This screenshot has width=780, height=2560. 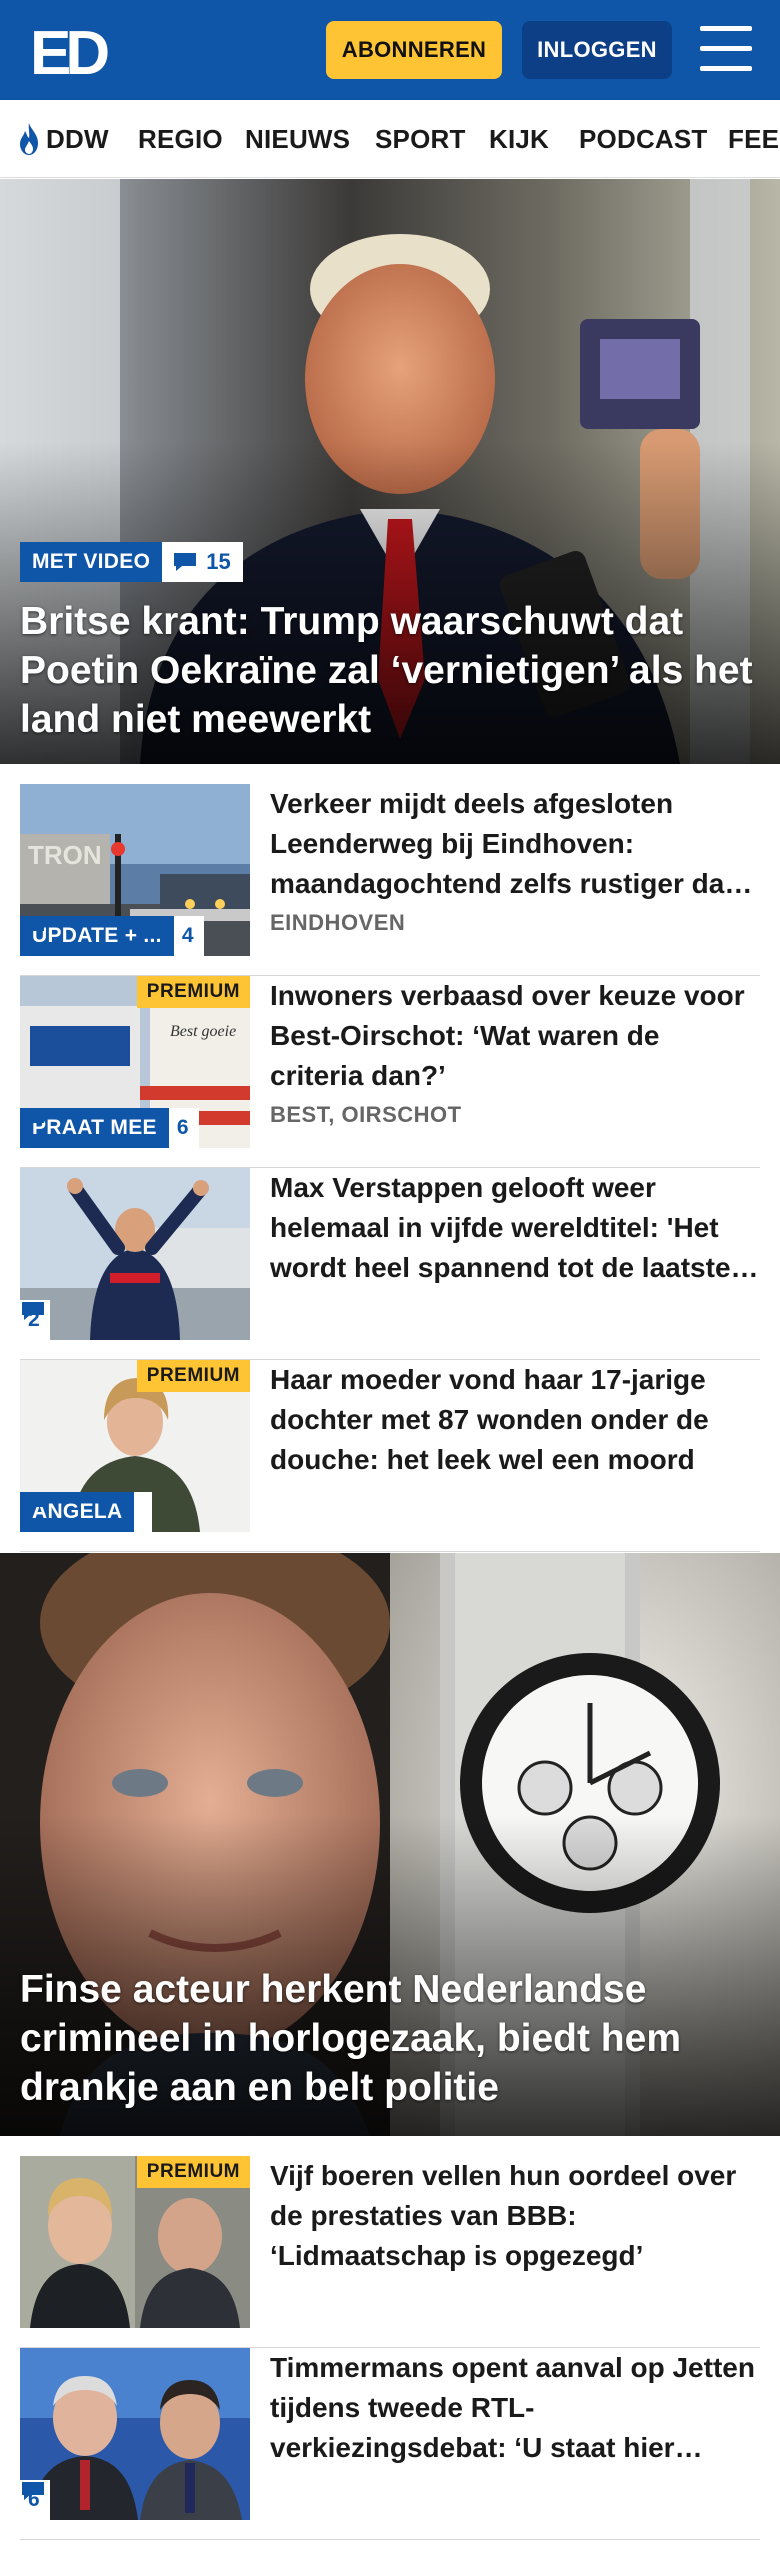 I want to click on thumbnail-tags: PRAAT MEE 6, so click(x=109, y=1128).